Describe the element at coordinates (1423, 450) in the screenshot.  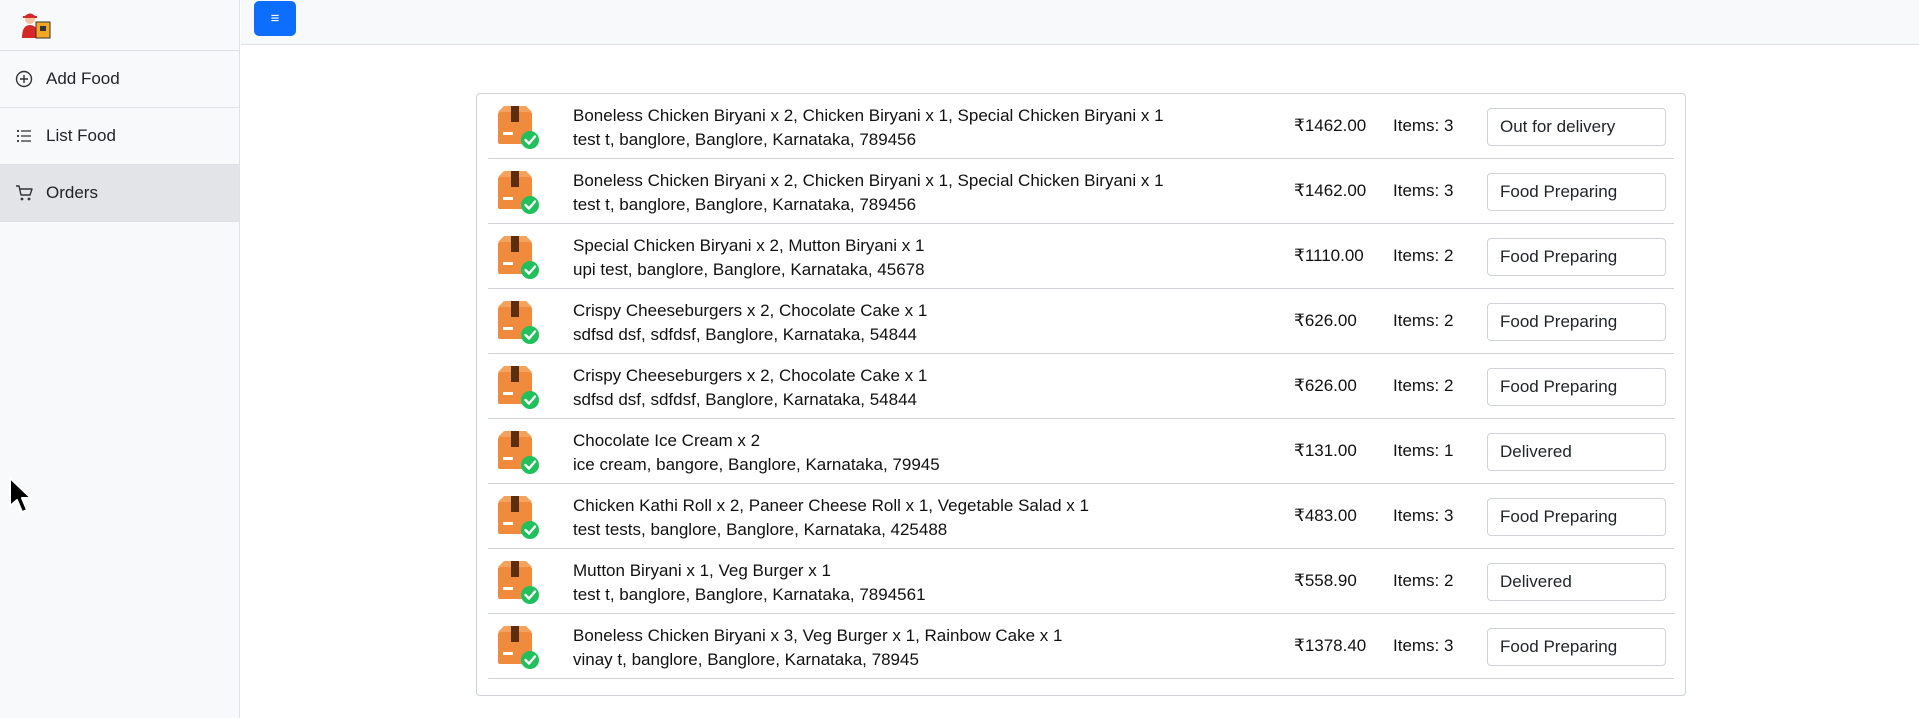
I see `order-item-count: Items: 1` at that location.